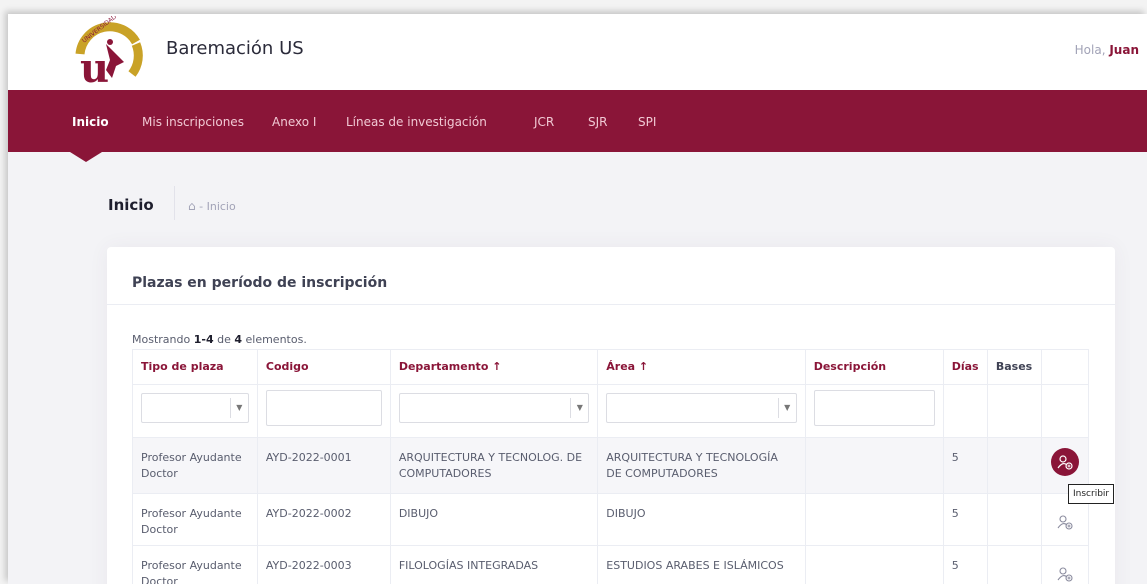 The image size is (1147, 584). I want to click on column-header-tipo: Tipo de plaza, so click(195, 367).